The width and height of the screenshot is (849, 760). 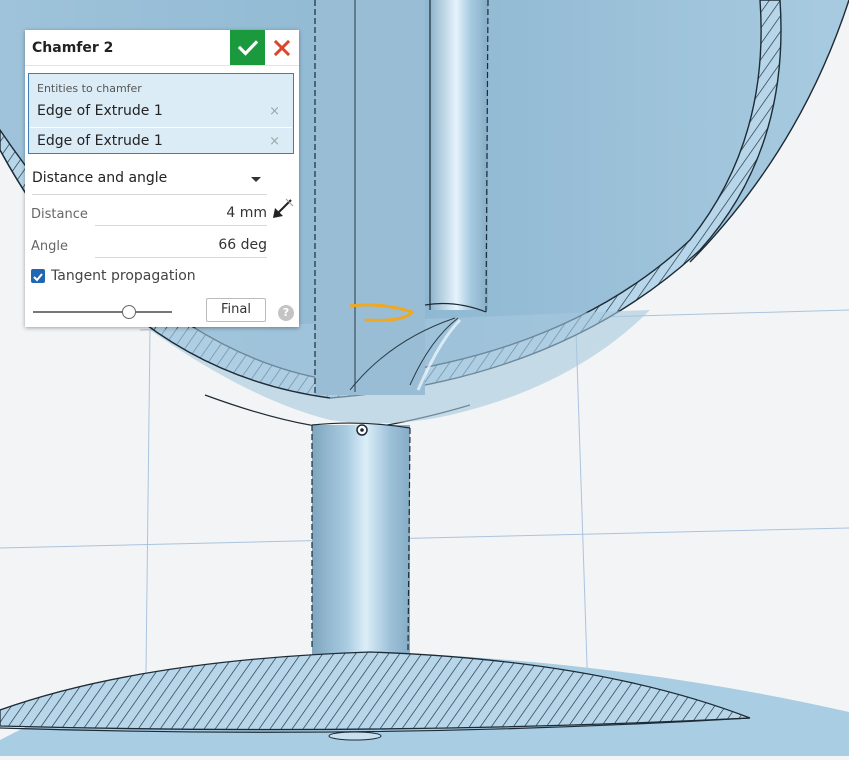 What do you see at coordinates (129, 312) in the screenshot?
I see `rollback-slider-thumb` at bounding box center [129, 312].